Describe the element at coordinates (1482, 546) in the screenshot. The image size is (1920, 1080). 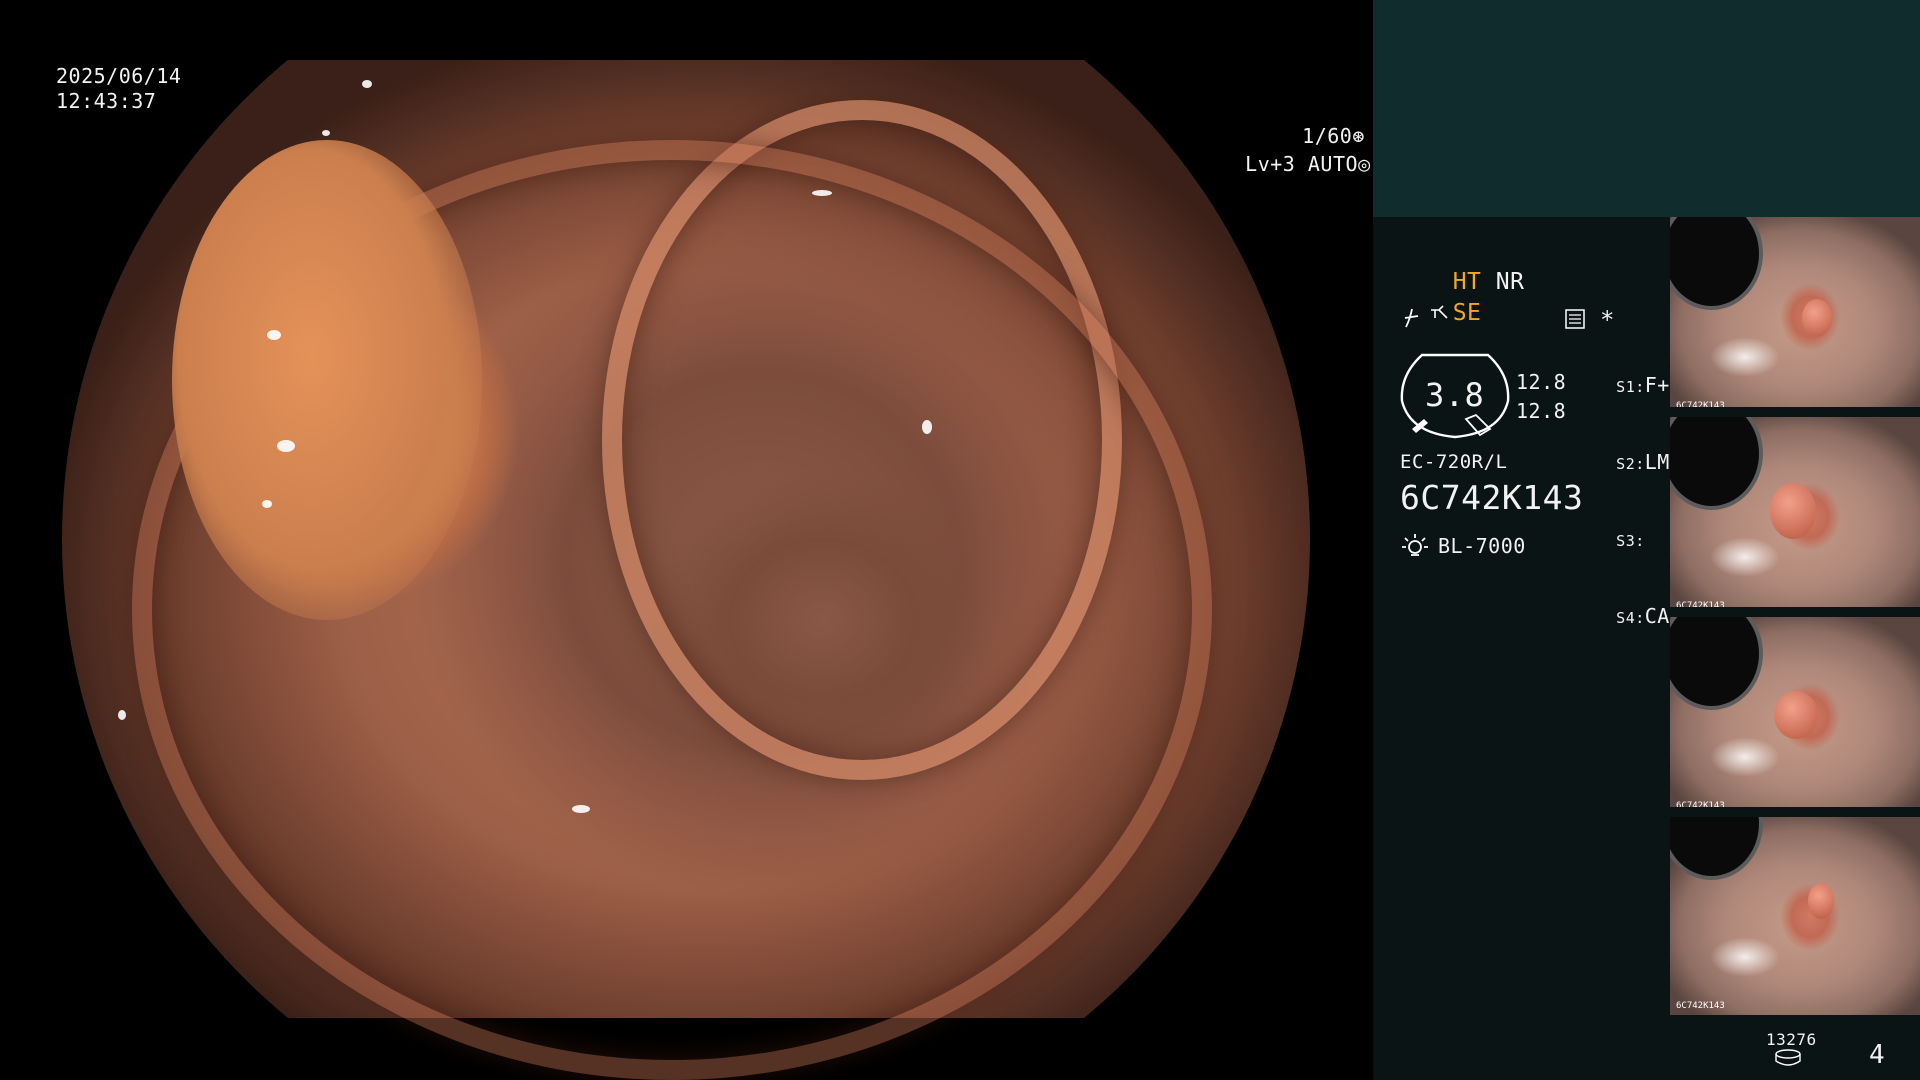
I see `light-source: BL-7000` at that location.